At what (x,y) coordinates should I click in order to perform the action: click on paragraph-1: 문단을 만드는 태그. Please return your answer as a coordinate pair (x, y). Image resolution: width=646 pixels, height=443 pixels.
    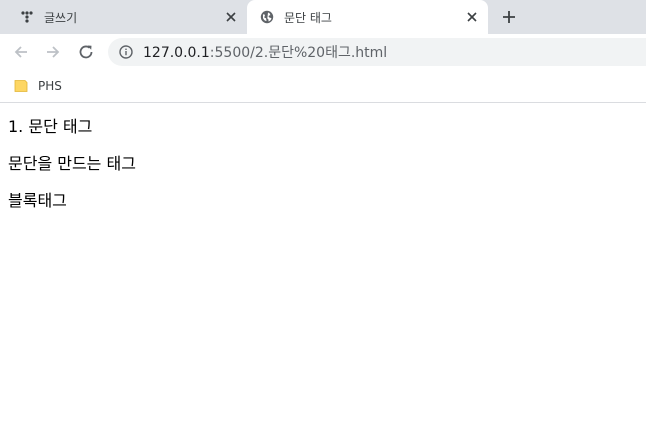
    Looking at the image, I should click on (72, 163).